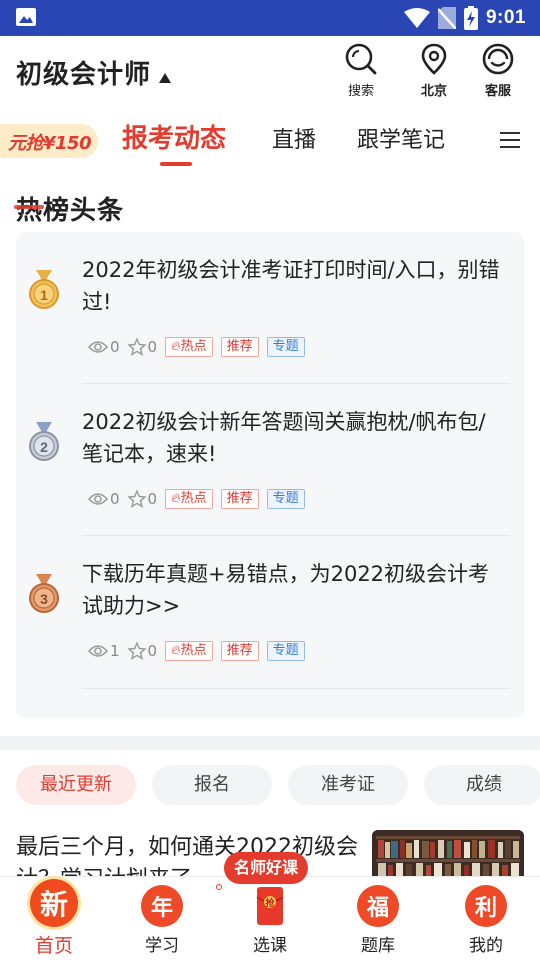 The height and width of the screenshot is (960, 540). Describe the element at coordinates (212, 785) in the screenshot. I see `filter-registration: 报名` at that location.